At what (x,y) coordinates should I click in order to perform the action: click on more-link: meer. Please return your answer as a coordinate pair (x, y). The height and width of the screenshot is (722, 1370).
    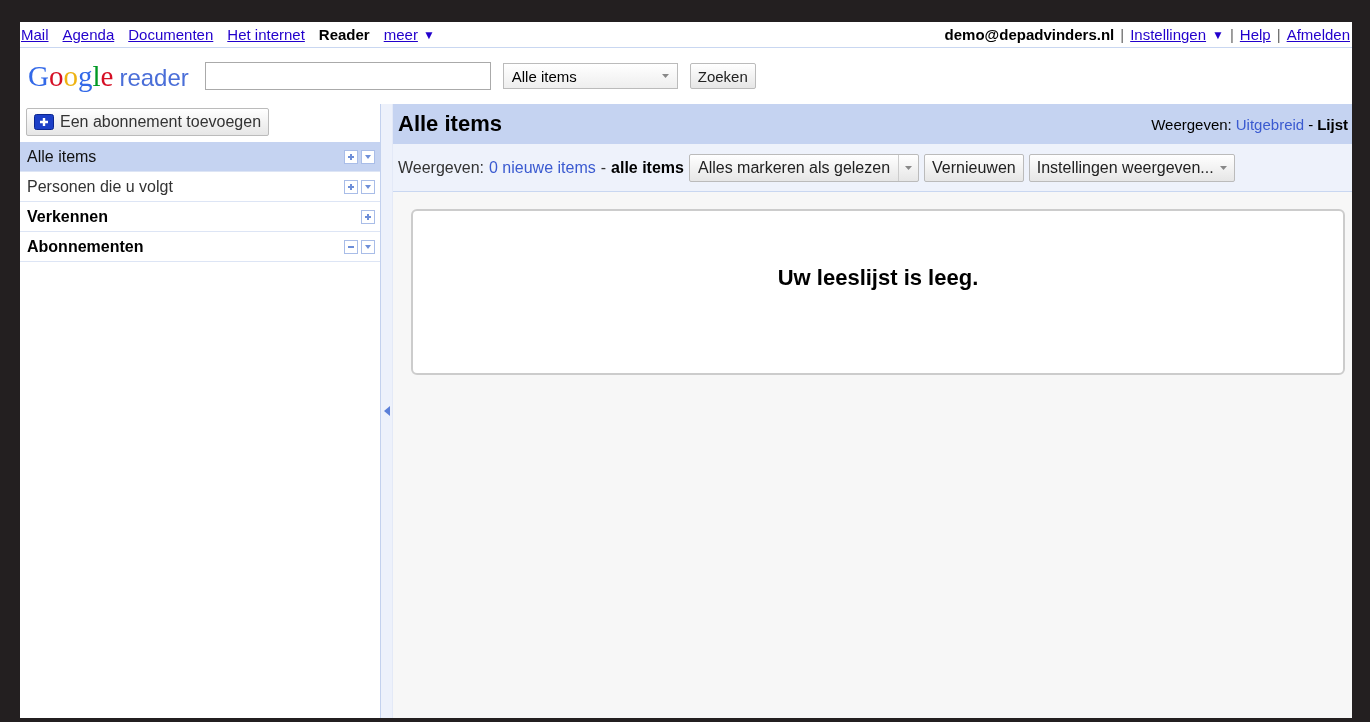
    Looking at the image, I should click on (400, 34).